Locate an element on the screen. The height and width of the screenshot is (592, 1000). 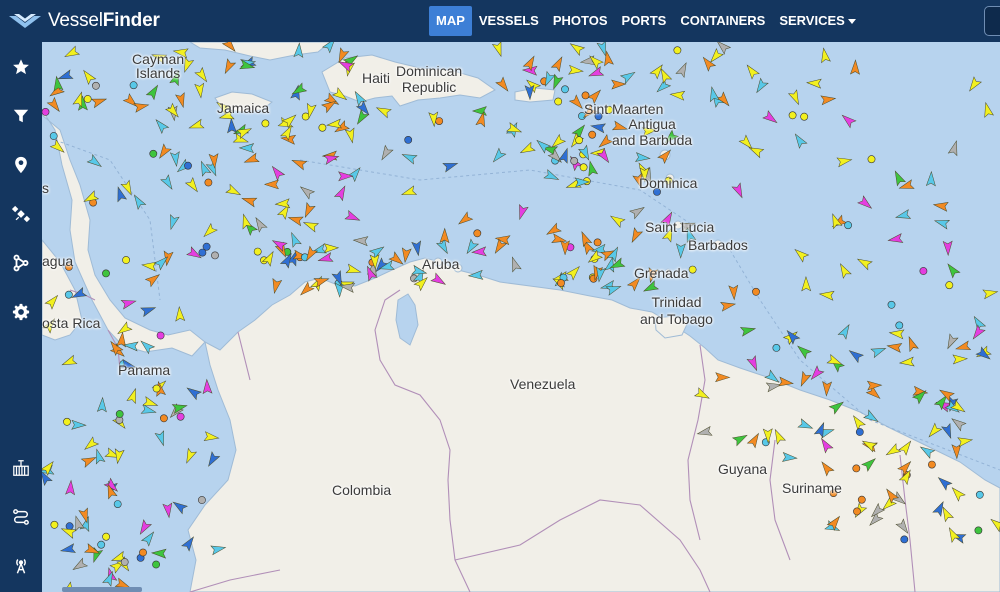
sidebar-item-settings is located at coordinates (21, 312).